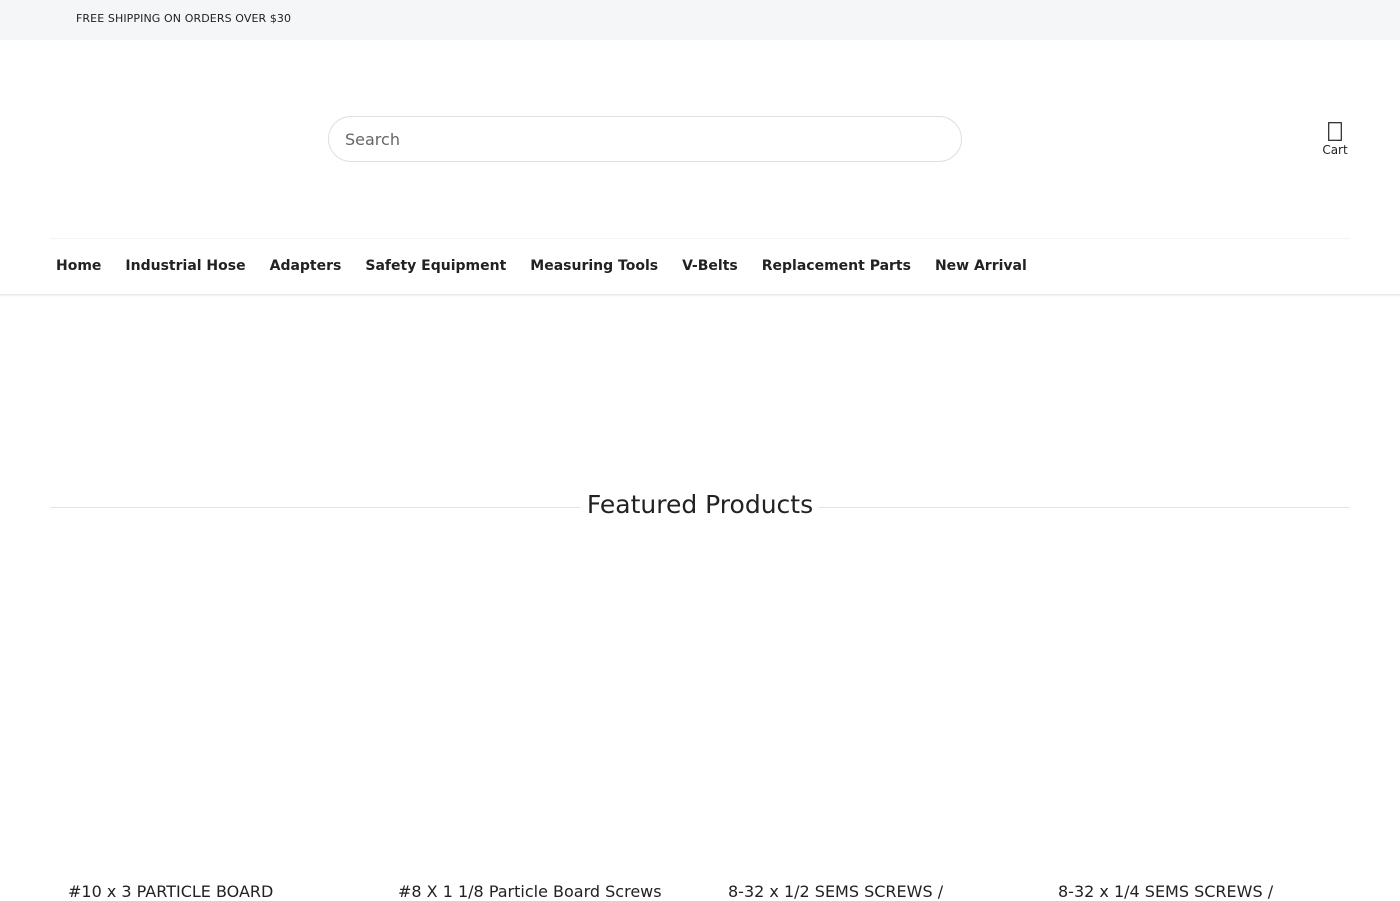  What do you see at coordinates (306, 269) in the screenshot?
I see `nav-item-adapters: Adapters` at bounding box center [306, 269].